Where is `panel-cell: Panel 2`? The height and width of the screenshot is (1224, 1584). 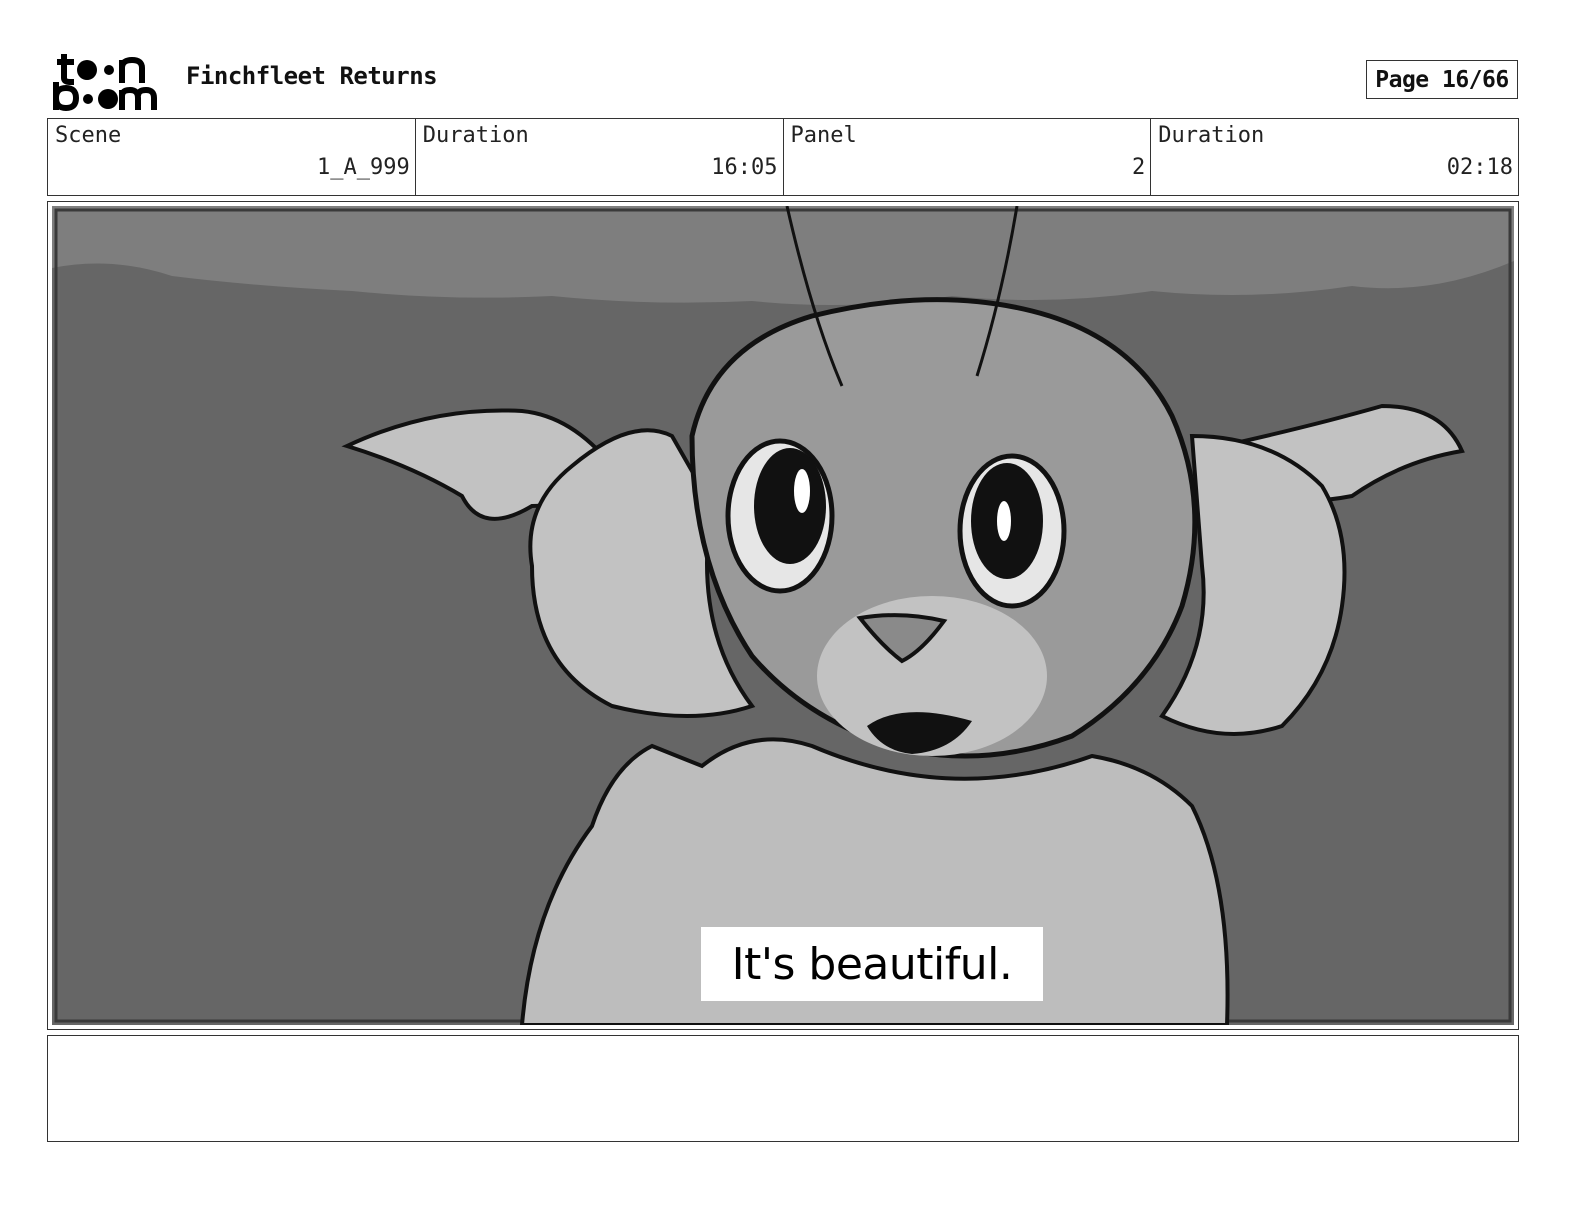
panel-cell: Panel 2 is located at coordinates (968, 157).